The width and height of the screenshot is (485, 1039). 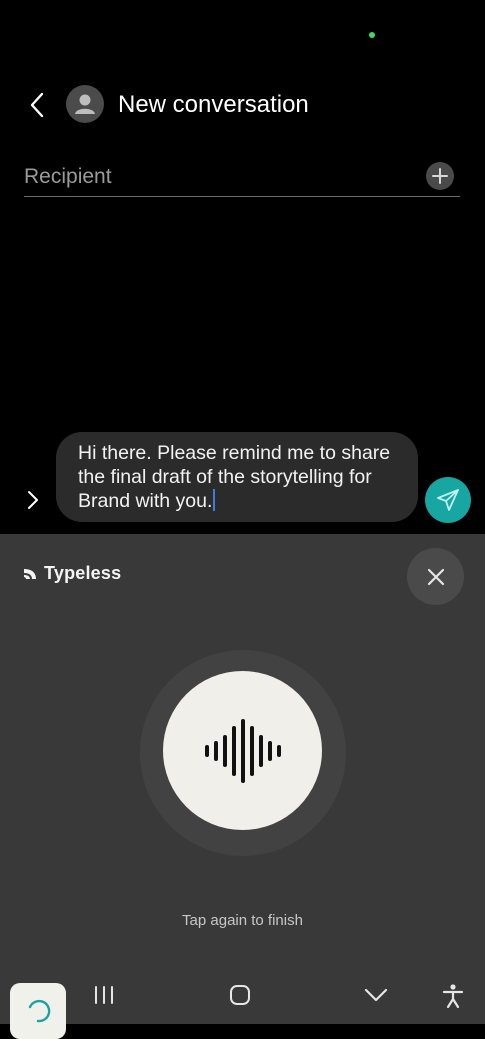 I want to click on voice-record-button, so click(x=242, y=750).